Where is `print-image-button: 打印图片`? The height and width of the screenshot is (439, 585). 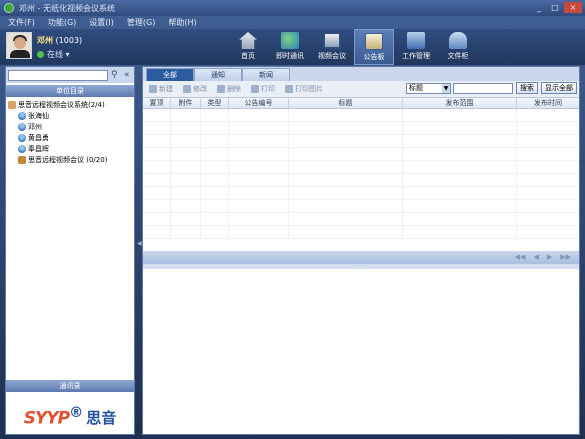
print-image-button: 打印图片 is located at coordinates (304, 89).